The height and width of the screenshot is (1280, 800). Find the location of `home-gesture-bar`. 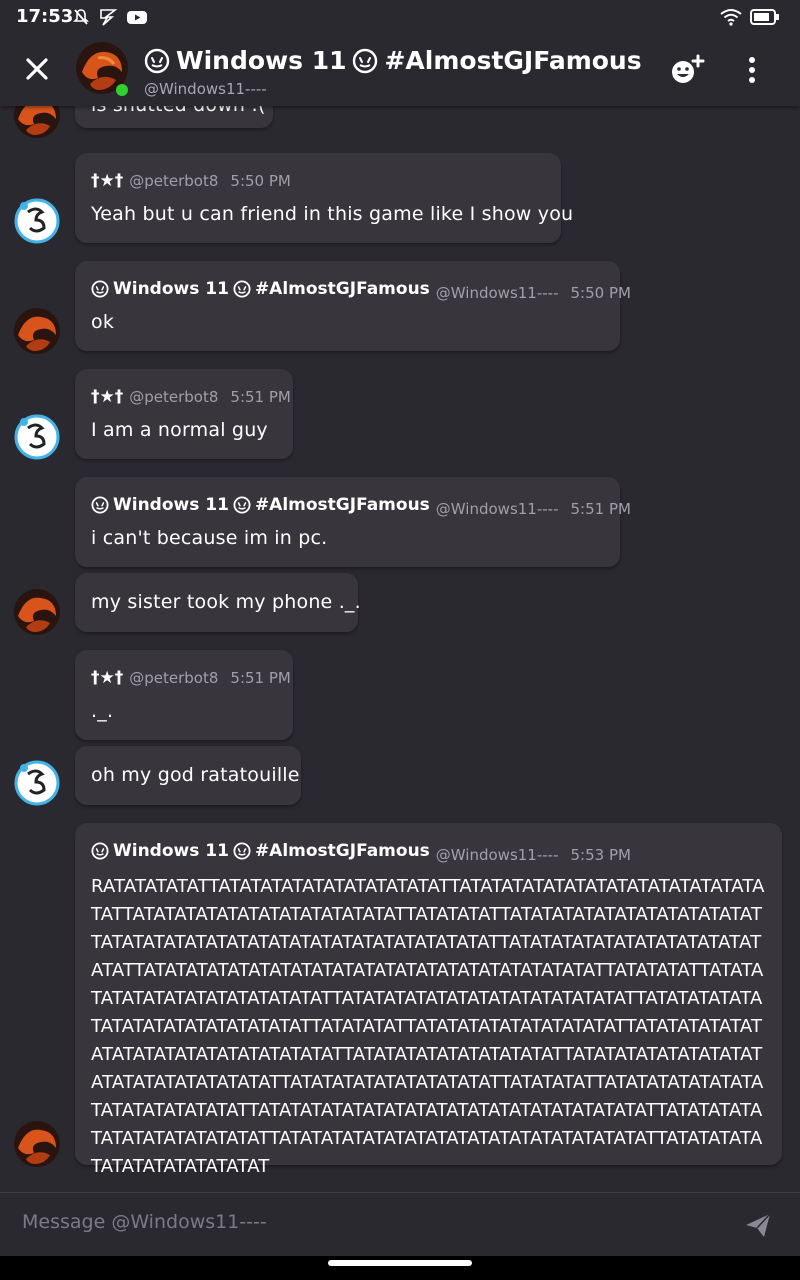

home-gesture-bar is located at coordinates (400, 1263).